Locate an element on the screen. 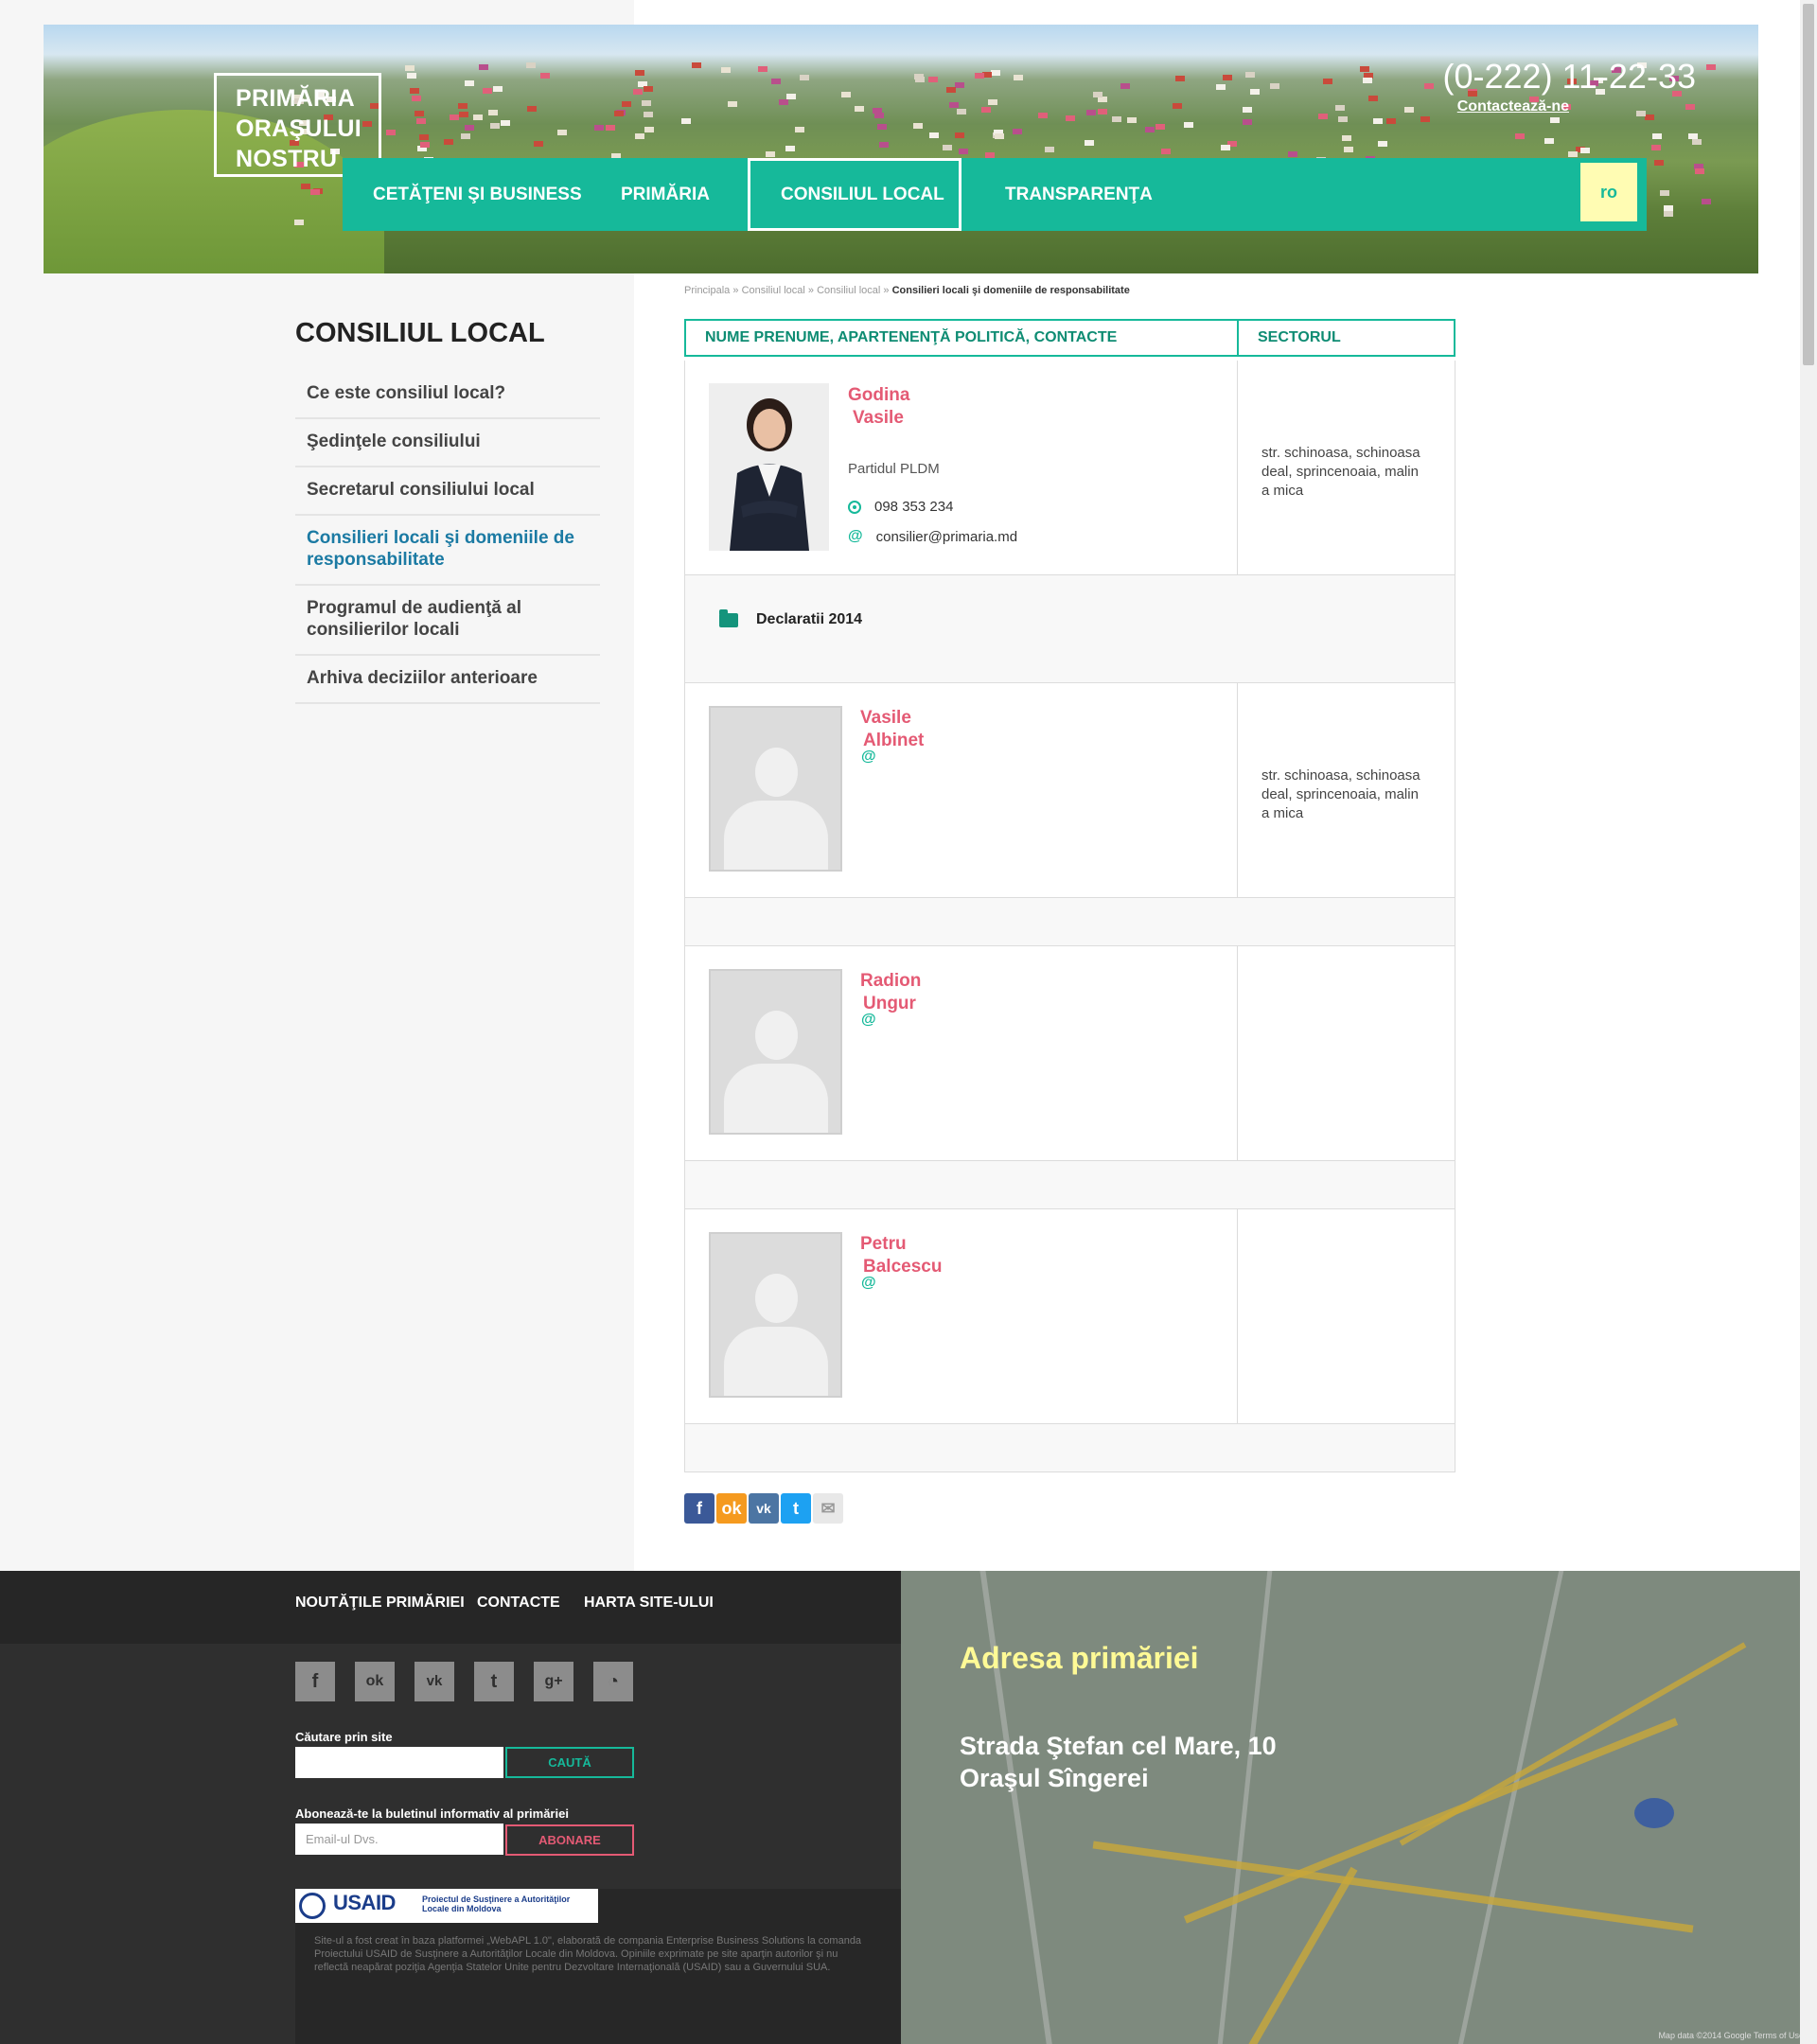 This screenshot has height=2044, width=1817. nav-item-consiliul-local: CONSILIUL LOCAL is located at coordinates (854, 194).